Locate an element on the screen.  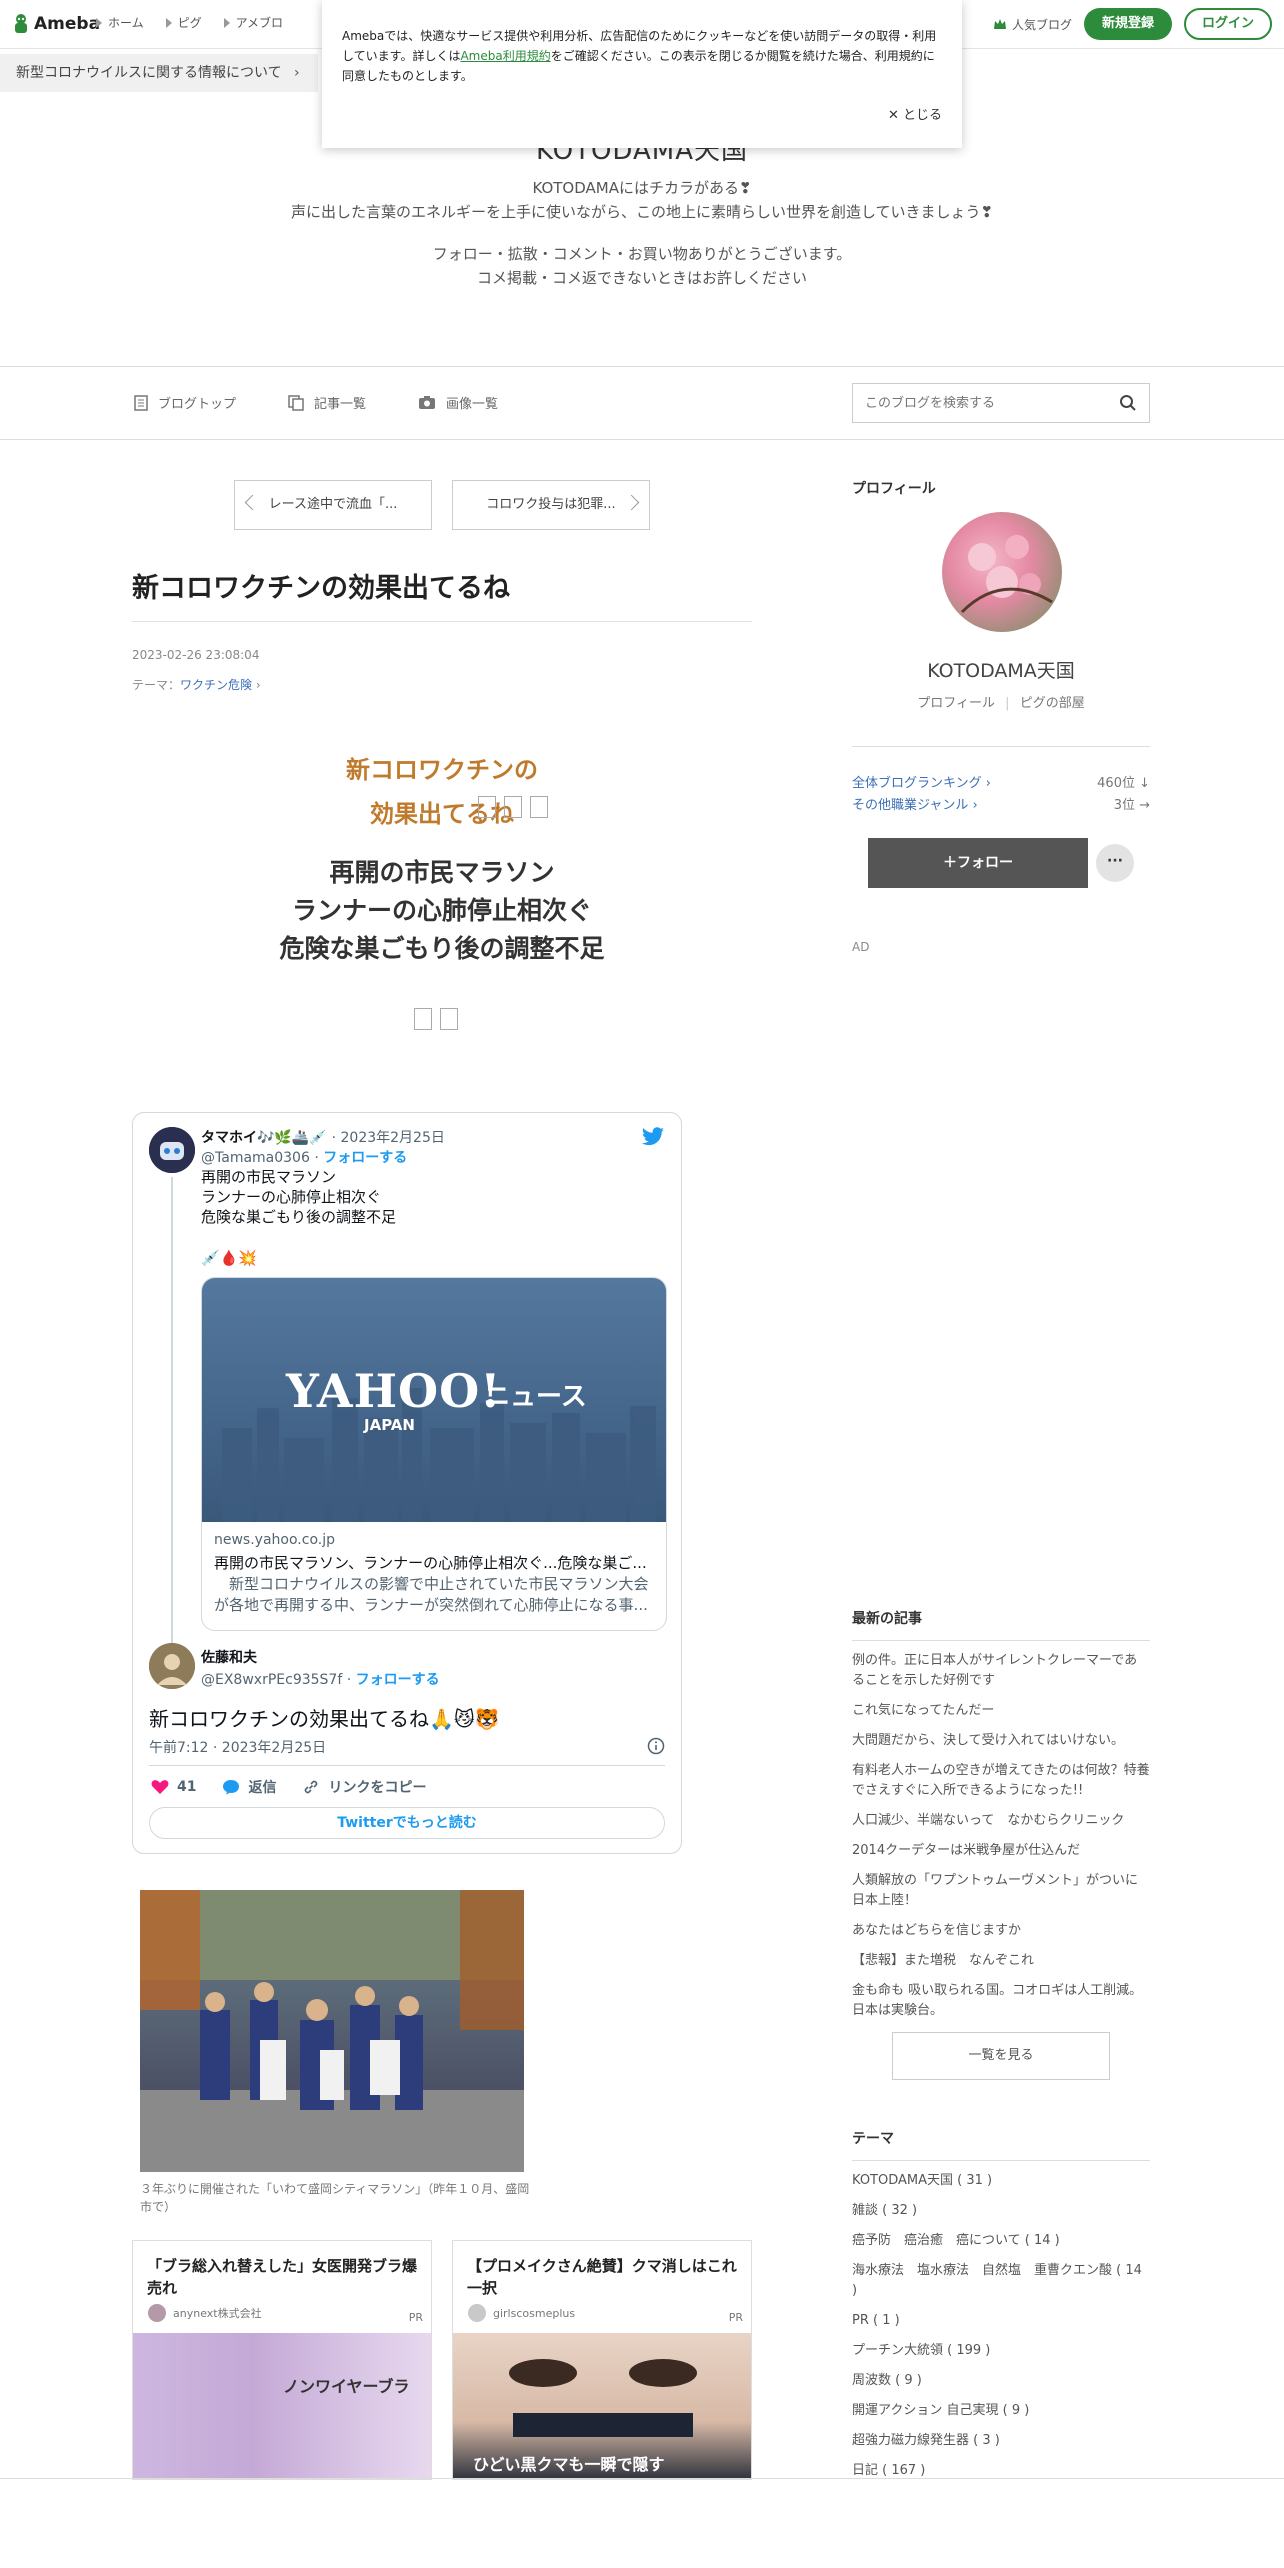
see-all-entries-button: 一覧を見る is located at coordinates (1001, 2056).